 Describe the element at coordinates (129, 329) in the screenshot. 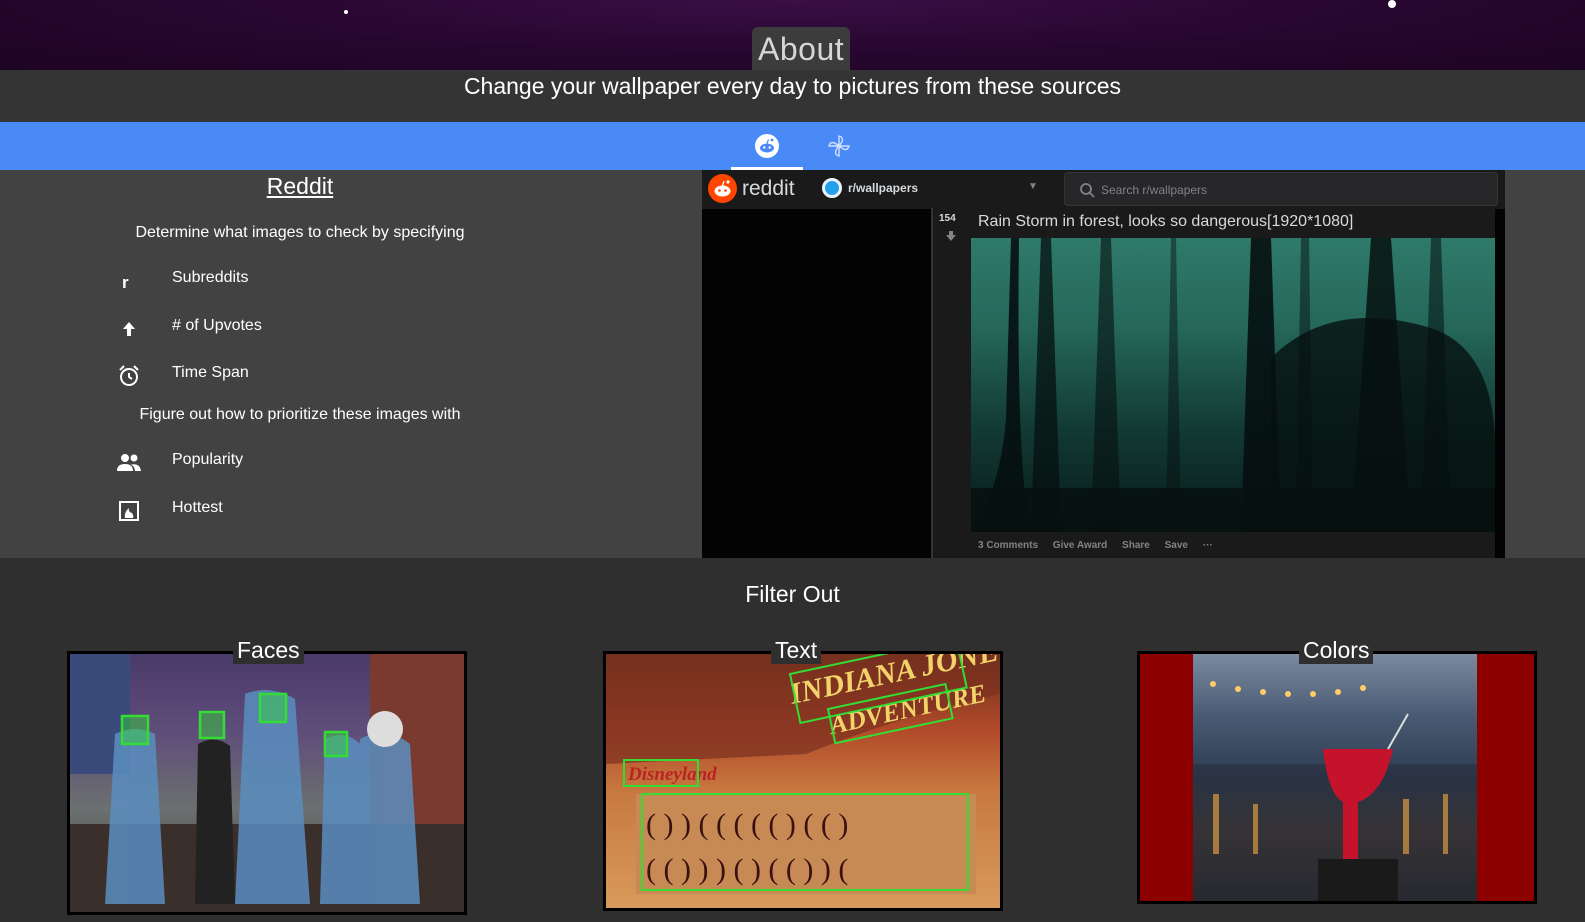

I see `arrow-up-icon` at that location.